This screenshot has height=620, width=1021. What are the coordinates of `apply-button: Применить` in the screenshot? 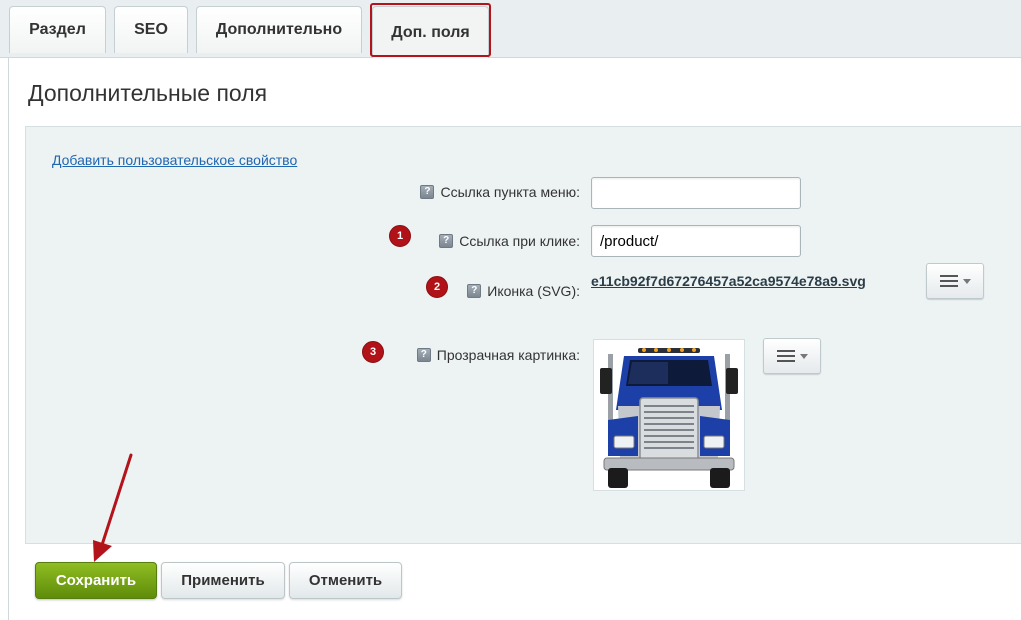 It's located at (223, 580).